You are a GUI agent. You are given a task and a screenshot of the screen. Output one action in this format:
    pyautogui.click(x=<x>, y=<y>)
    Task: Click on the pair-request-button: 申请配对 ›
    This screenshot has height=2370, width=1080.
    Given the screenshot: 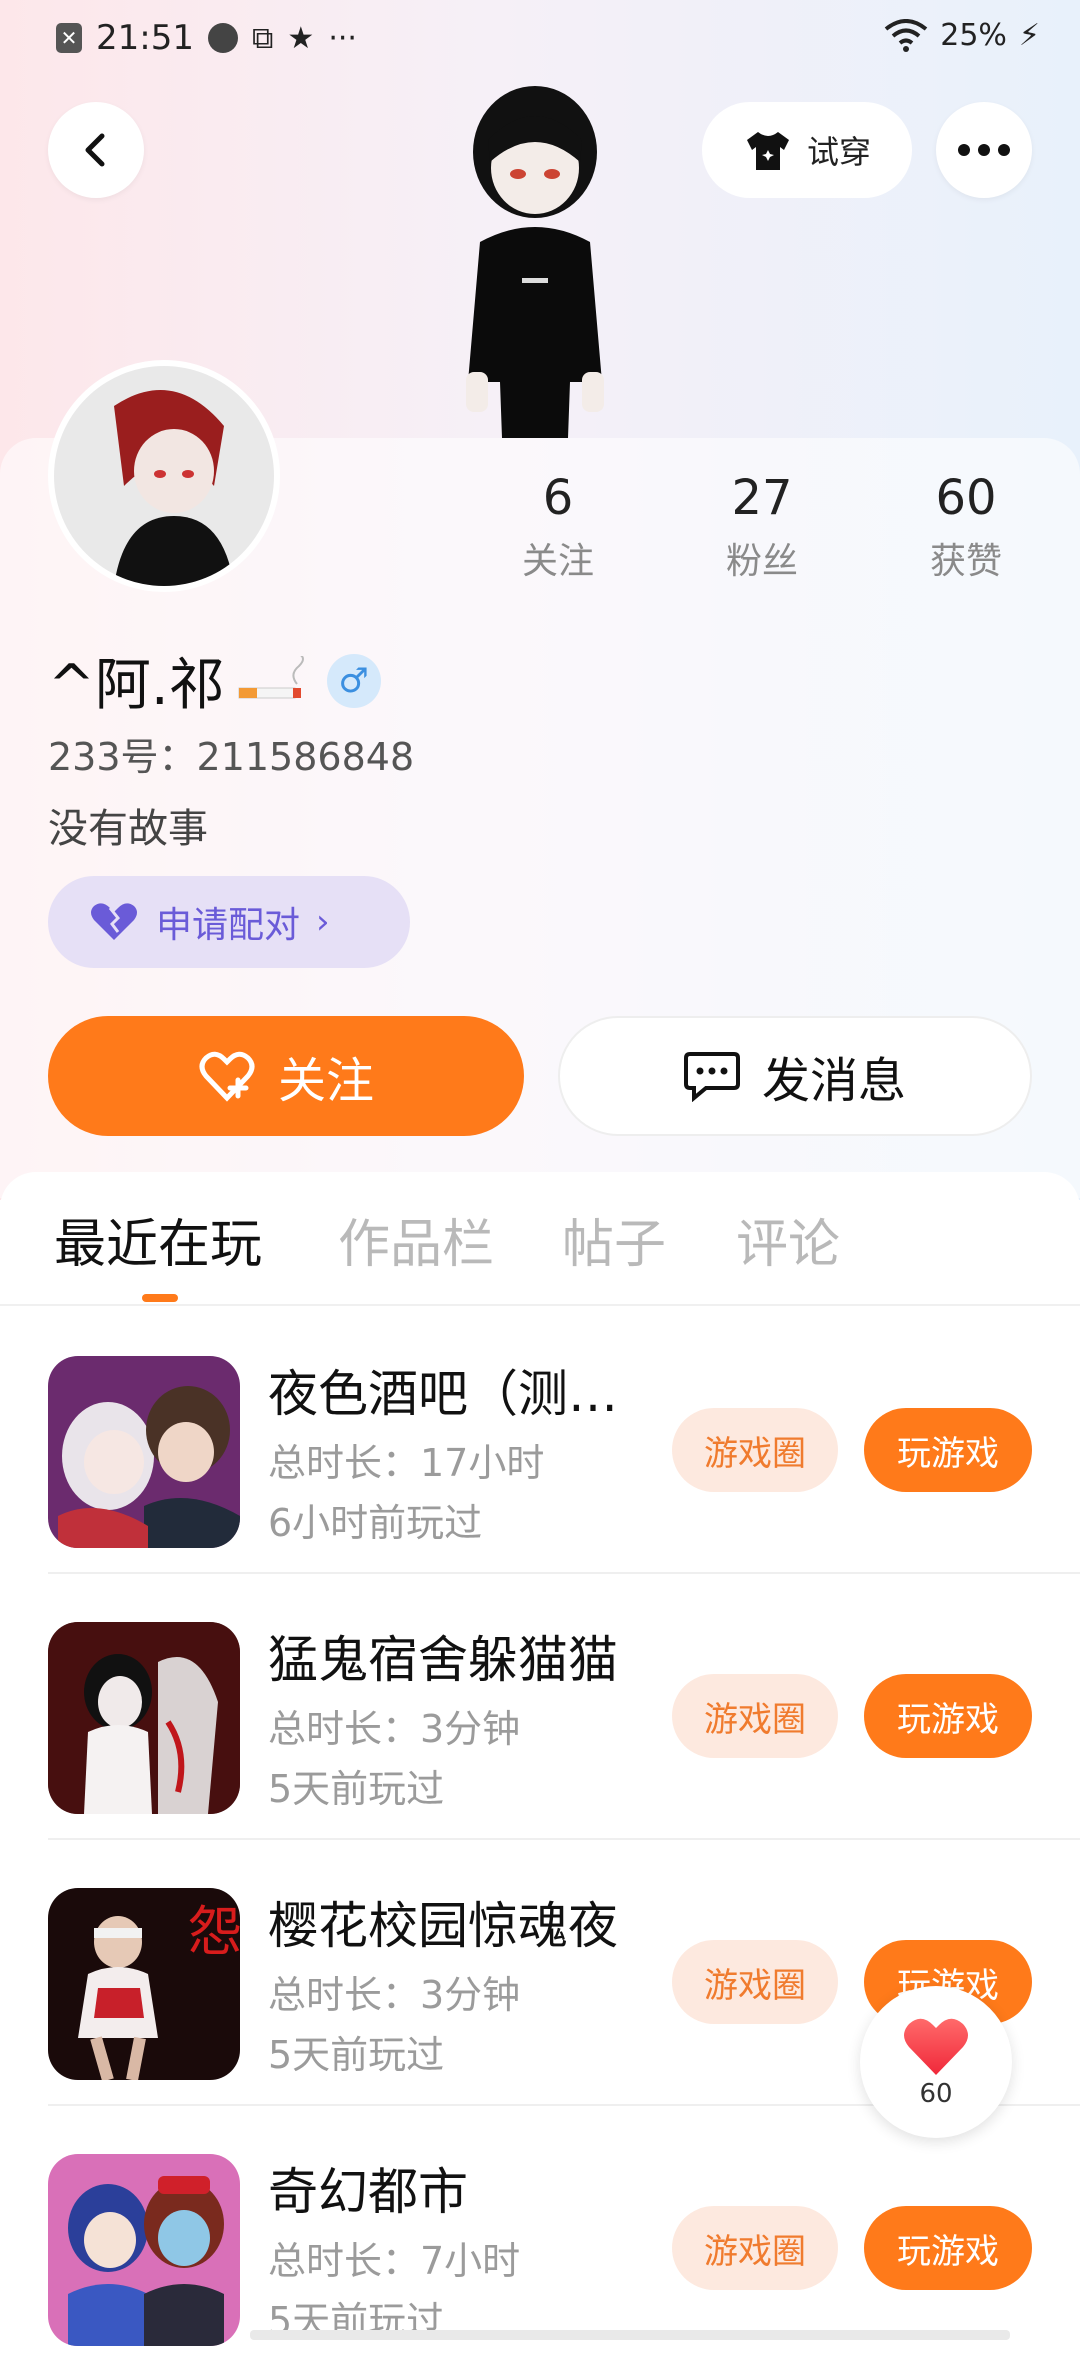 What is the action you would take?
    pyautogui.click(x=229, y=922)
    